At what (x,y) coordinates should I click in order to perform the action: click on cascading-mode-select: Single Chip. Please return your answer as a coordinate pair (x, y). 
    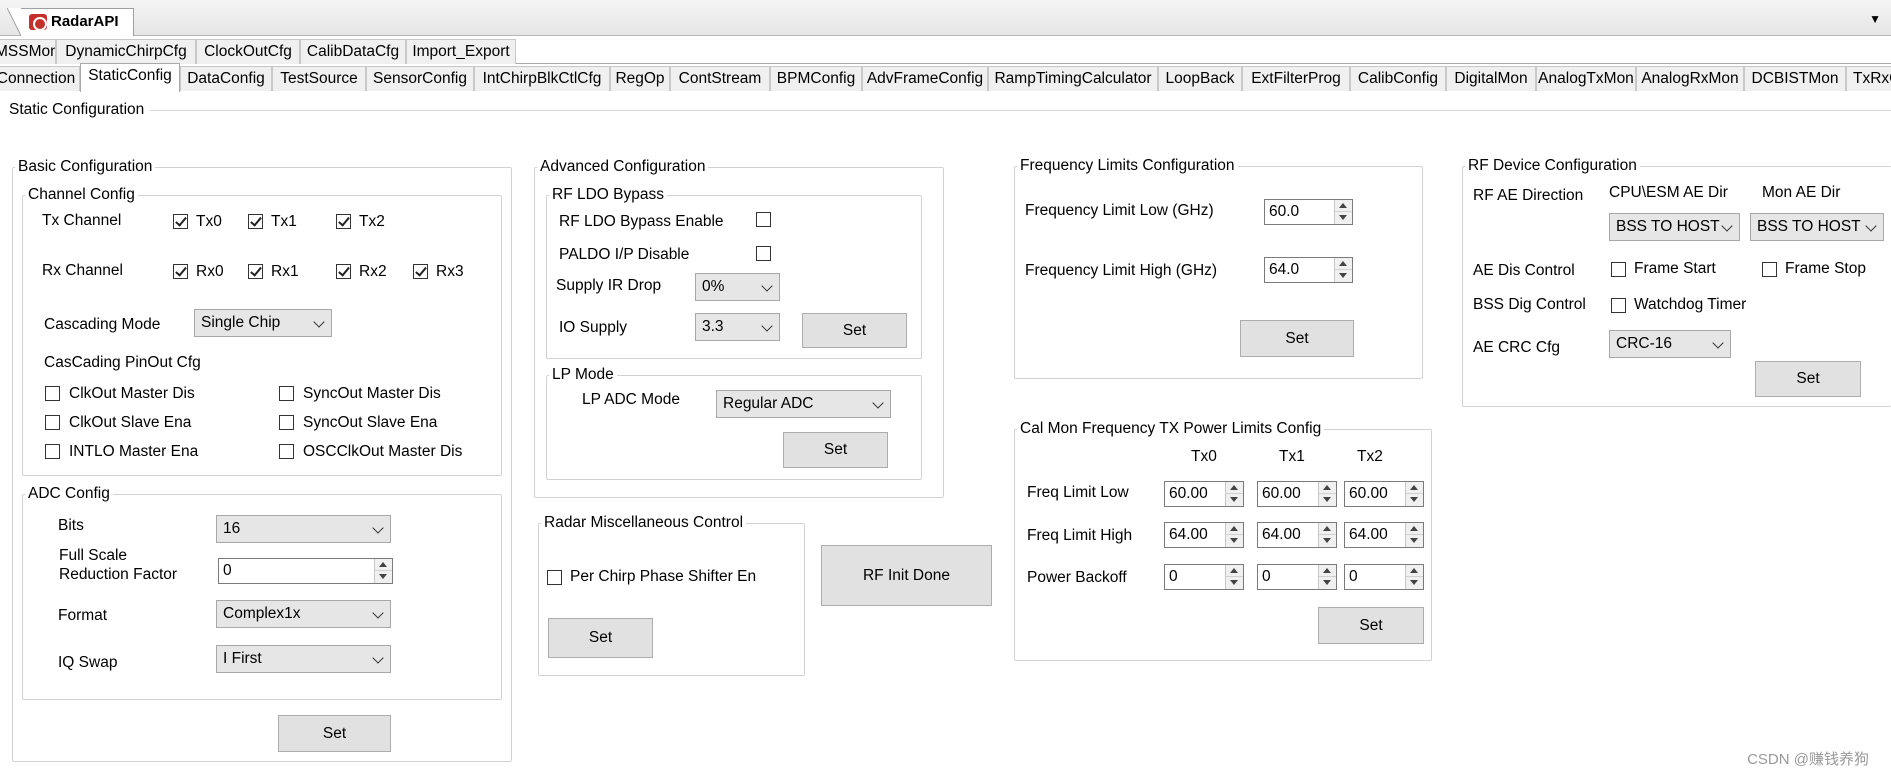
    Looking at the image, I should click on (263, 323).